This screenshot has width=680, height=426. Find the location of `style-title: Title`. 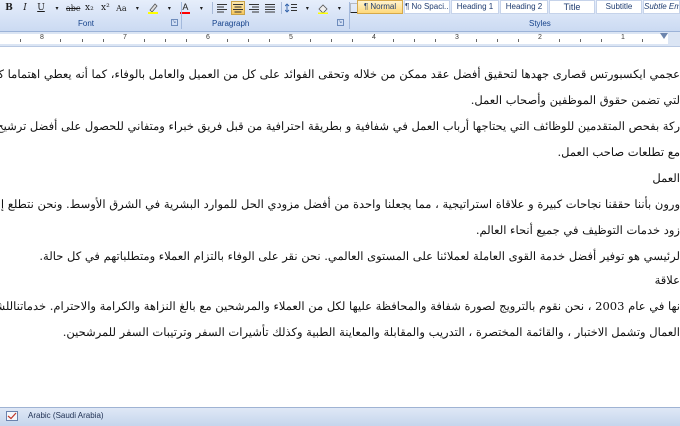

style-title: Title is located at coordinates (572, 7).